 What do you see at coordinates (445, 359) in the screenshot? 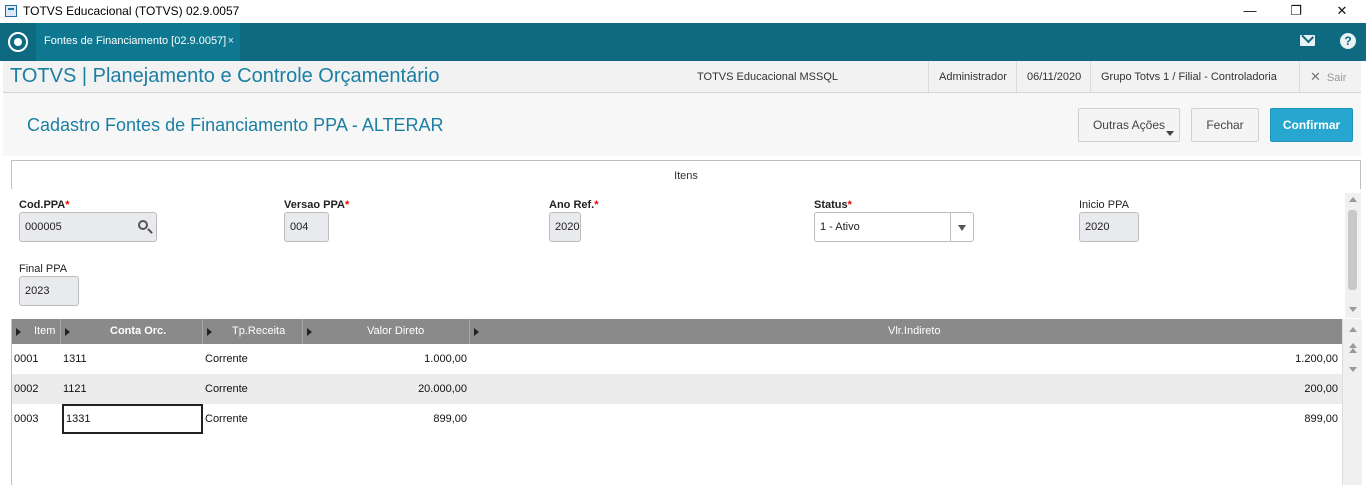
I see `cell-valor-direto: 1.000,00` at bounding box center [445, 359].